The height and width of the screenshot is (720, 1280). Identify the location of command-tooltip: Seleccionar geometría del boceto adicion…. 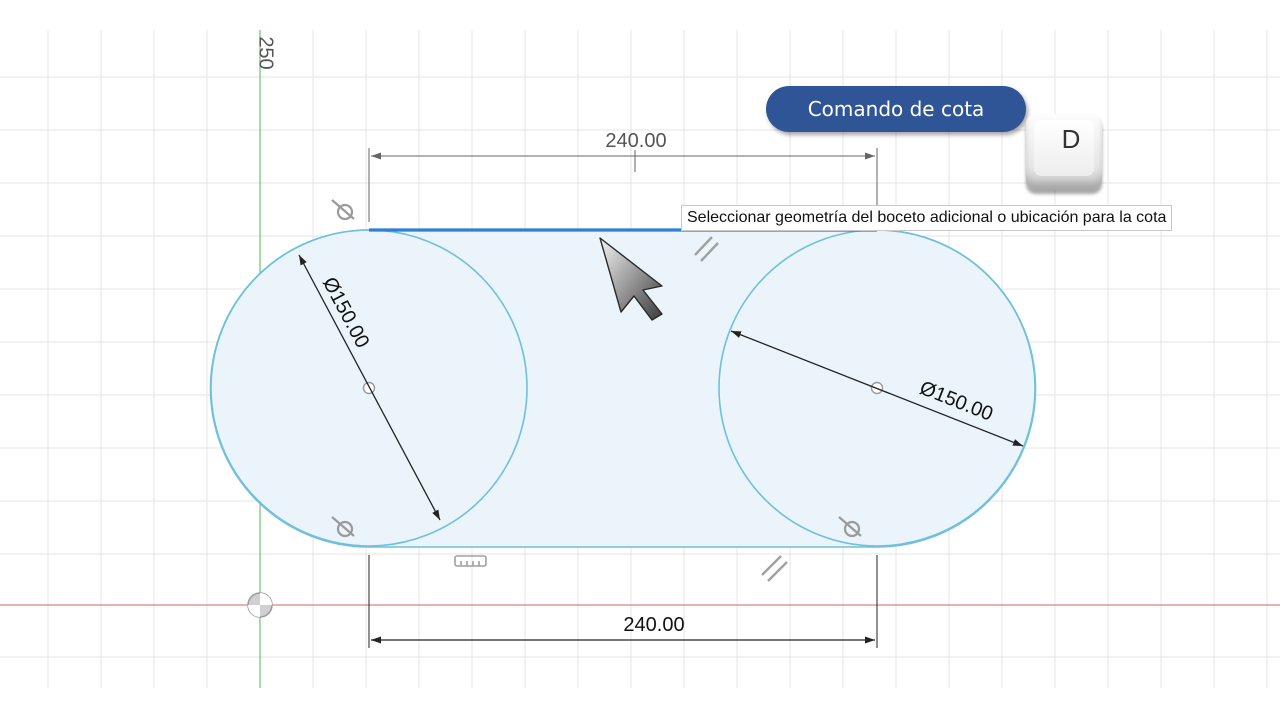
(927, 218).